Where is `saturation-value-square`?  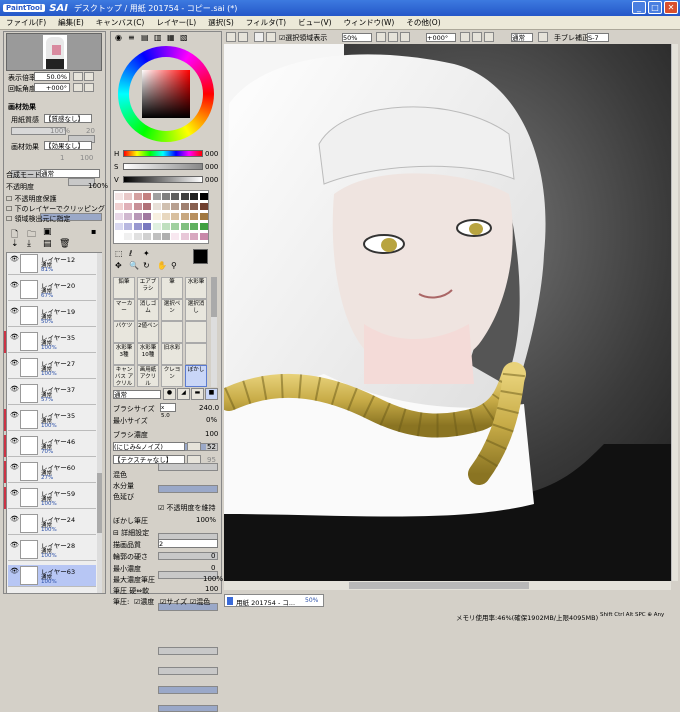 saturation-value-square is located at coordinates (166, 94).